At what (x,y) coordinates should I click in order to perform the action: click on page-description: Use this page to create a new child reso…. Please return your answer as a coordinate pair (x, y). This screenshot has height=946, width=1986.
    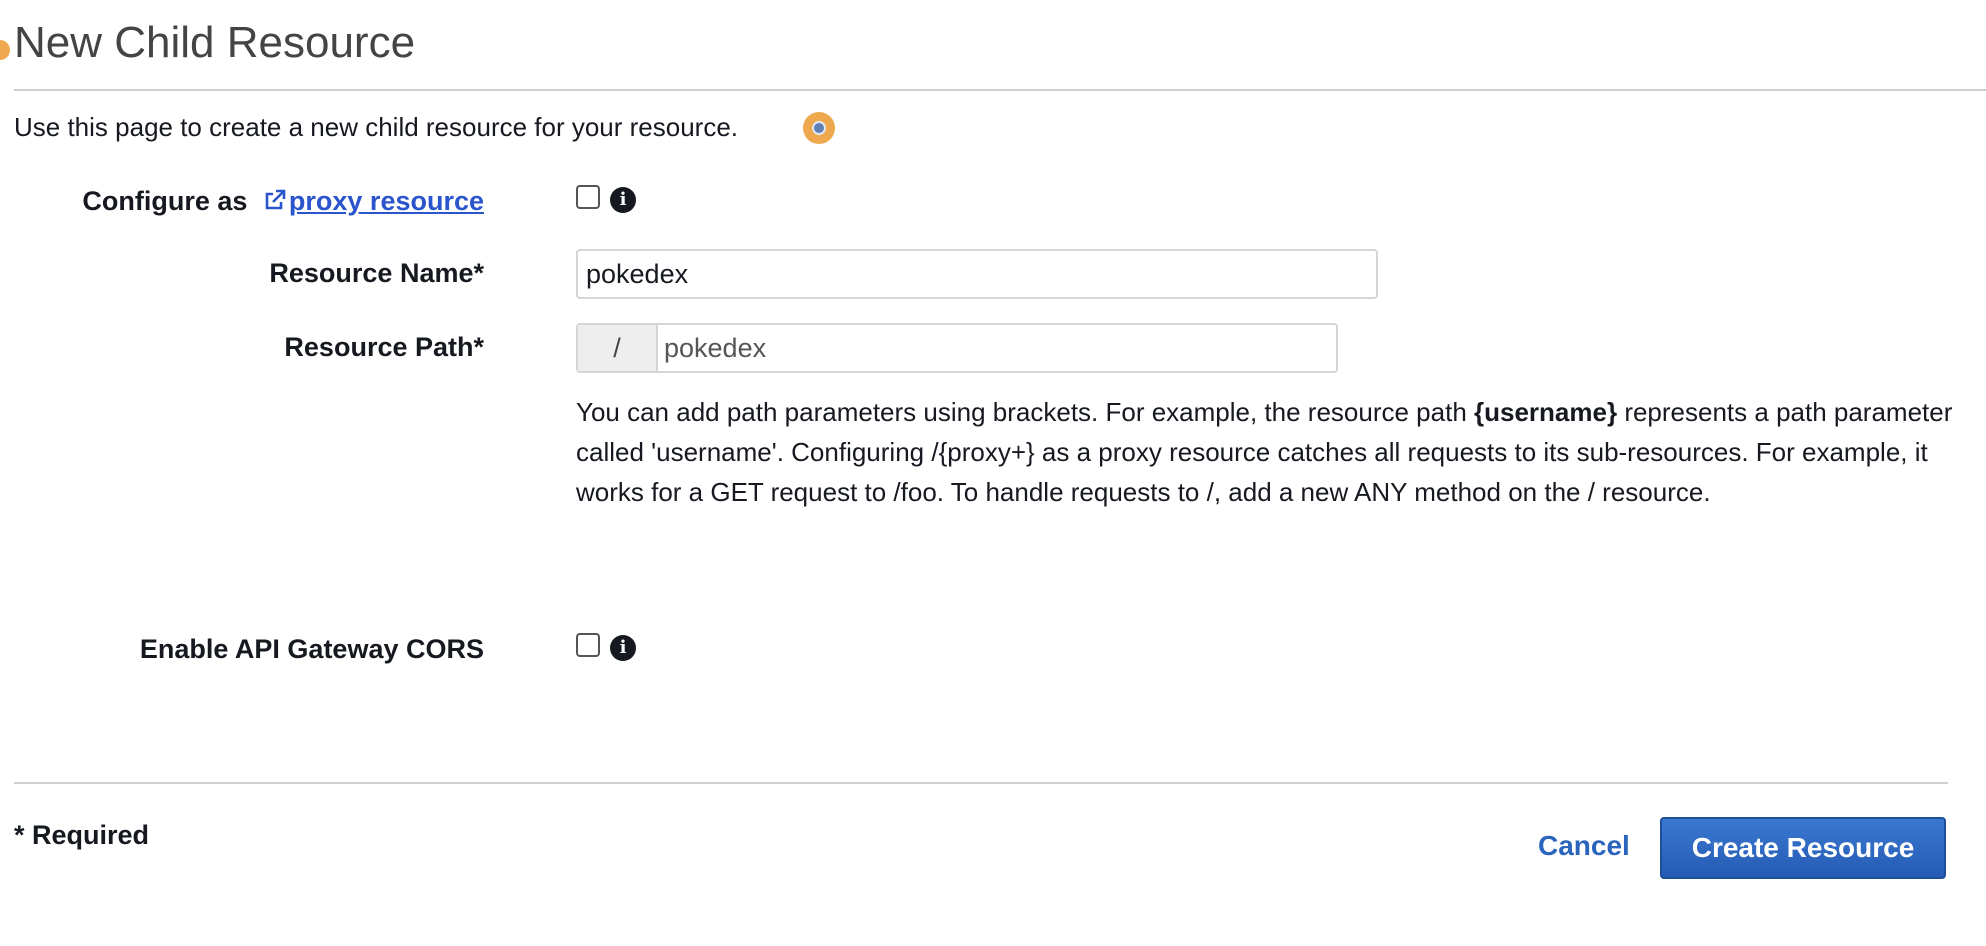
    Looking at the image, I should click on (376, 127).